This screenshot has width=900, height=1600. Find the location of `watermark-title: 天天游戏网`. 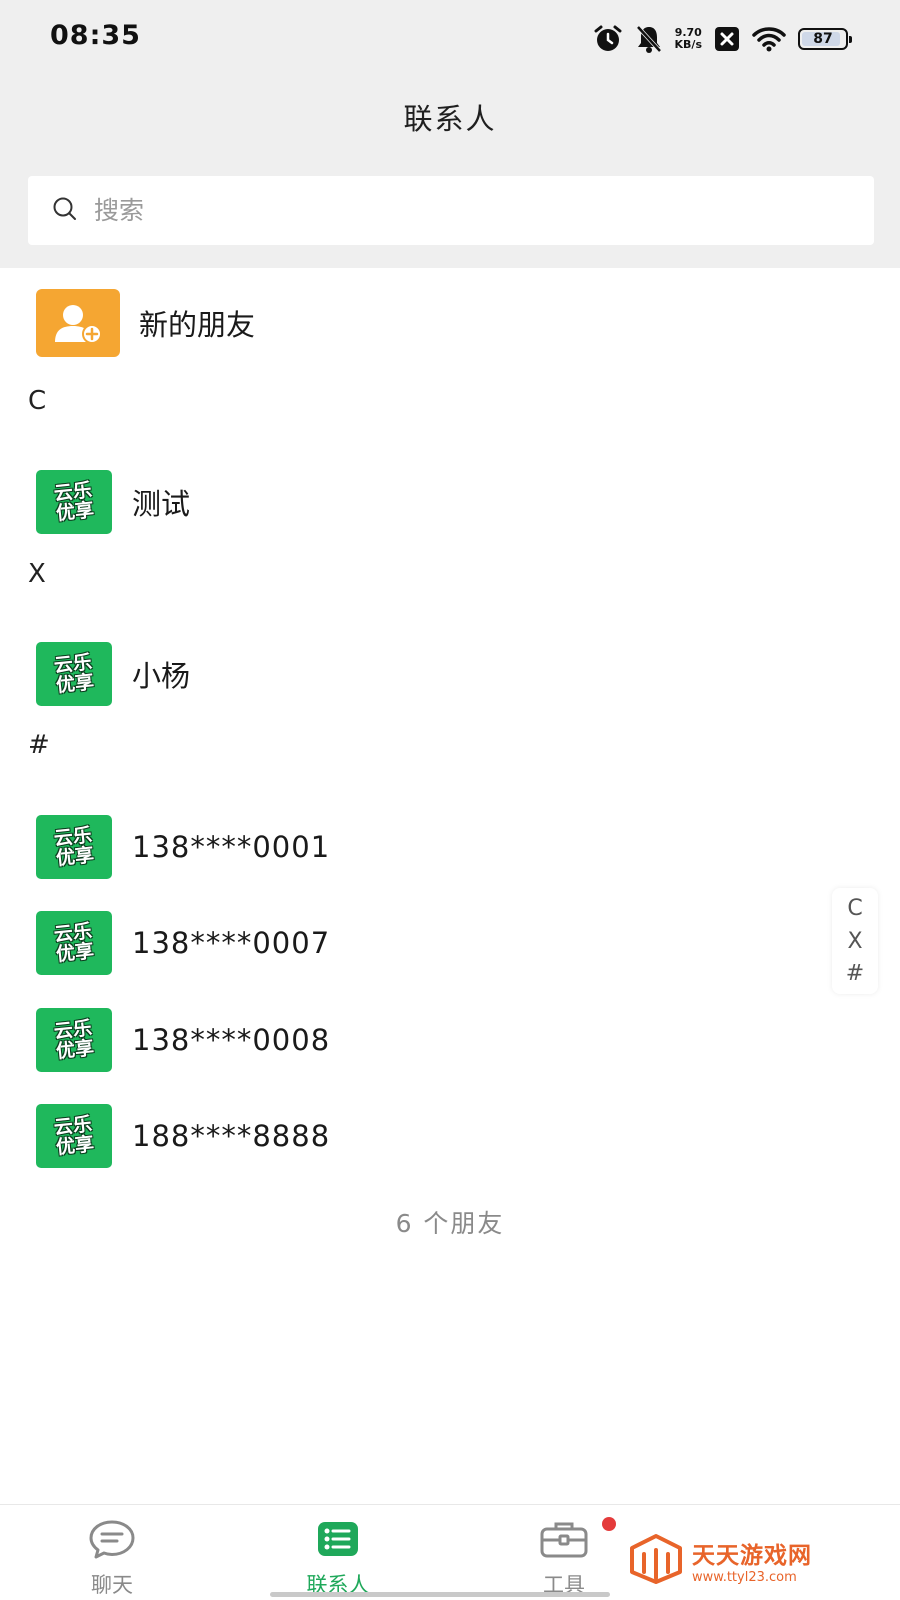

watermark-title: 天天游戏网 is located at coordinates (752, 1555).